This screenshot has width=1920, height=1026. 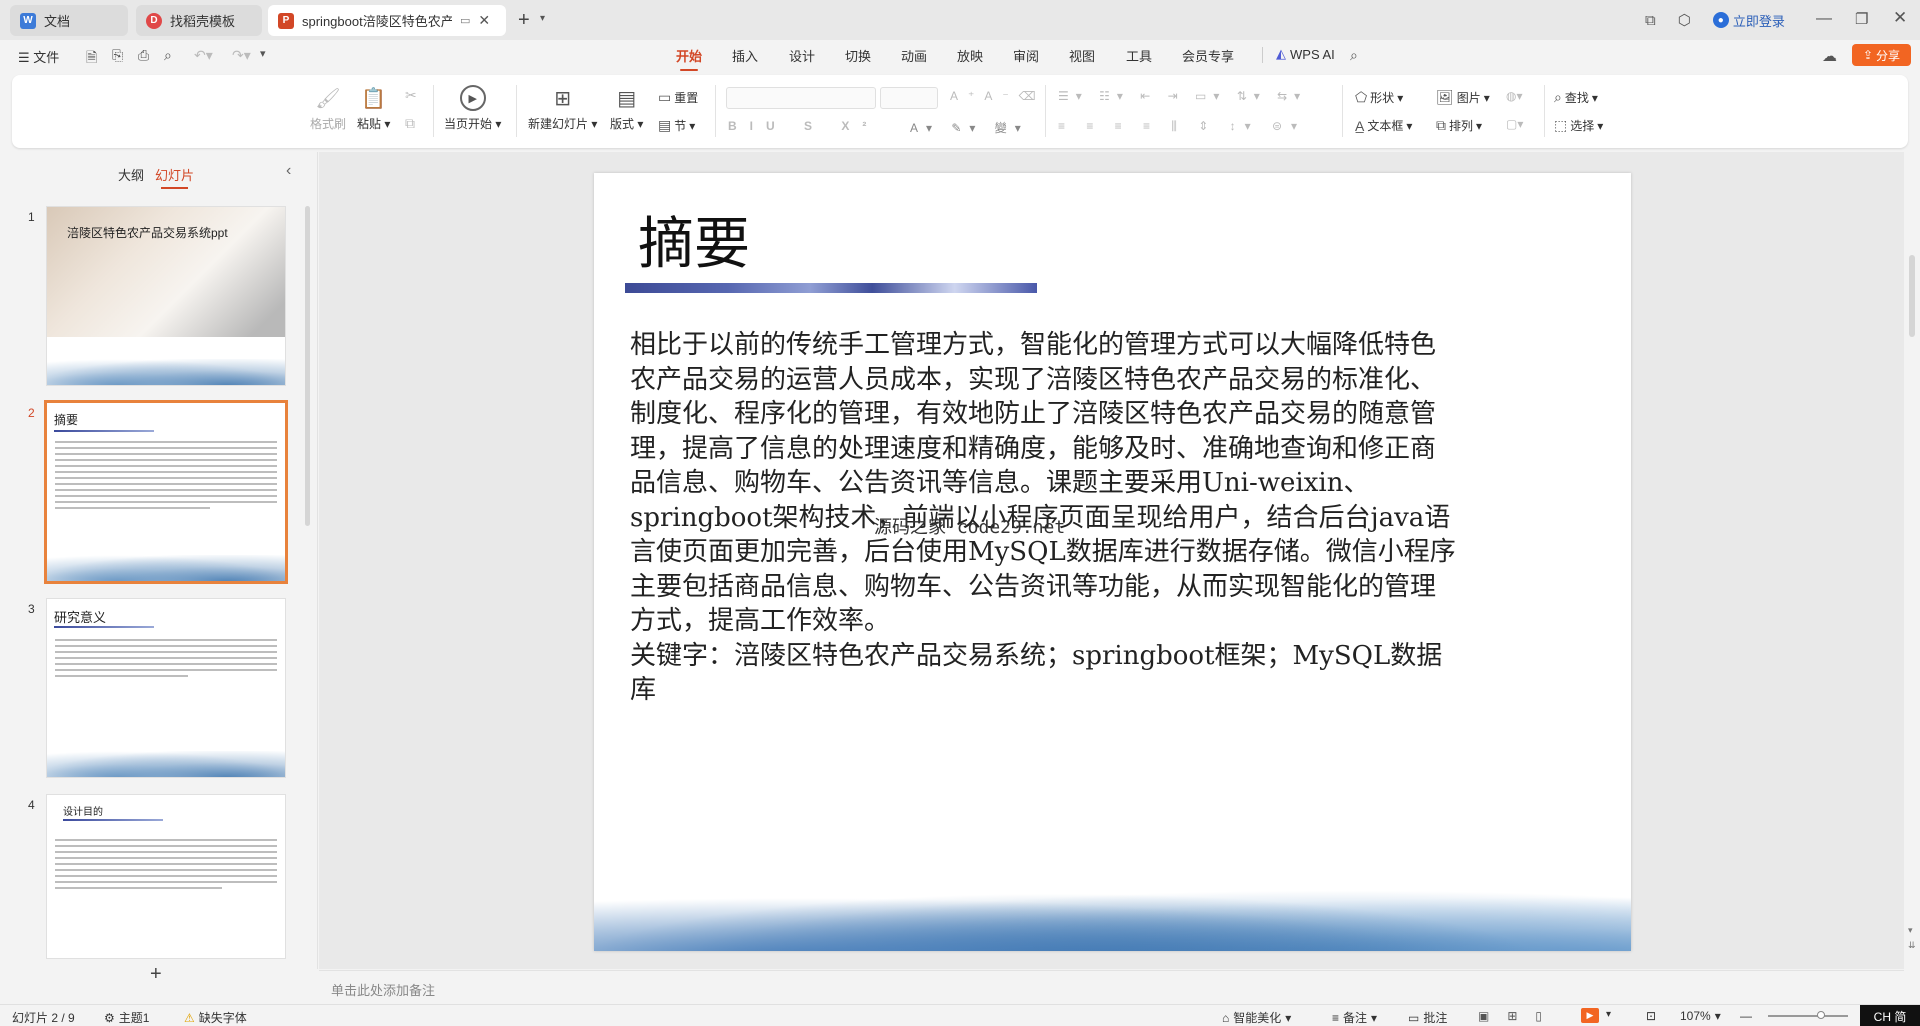 What do you see at coordinates (1748, 20) in the screenshot?
I see `login-button: ● 立即登录` at bounding box center [1748, 20].